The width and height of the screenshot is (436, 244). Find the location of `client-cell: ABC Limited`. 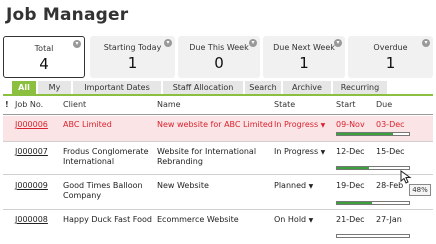

client-cell: ABC Limited is located at coordinates (87, 124).